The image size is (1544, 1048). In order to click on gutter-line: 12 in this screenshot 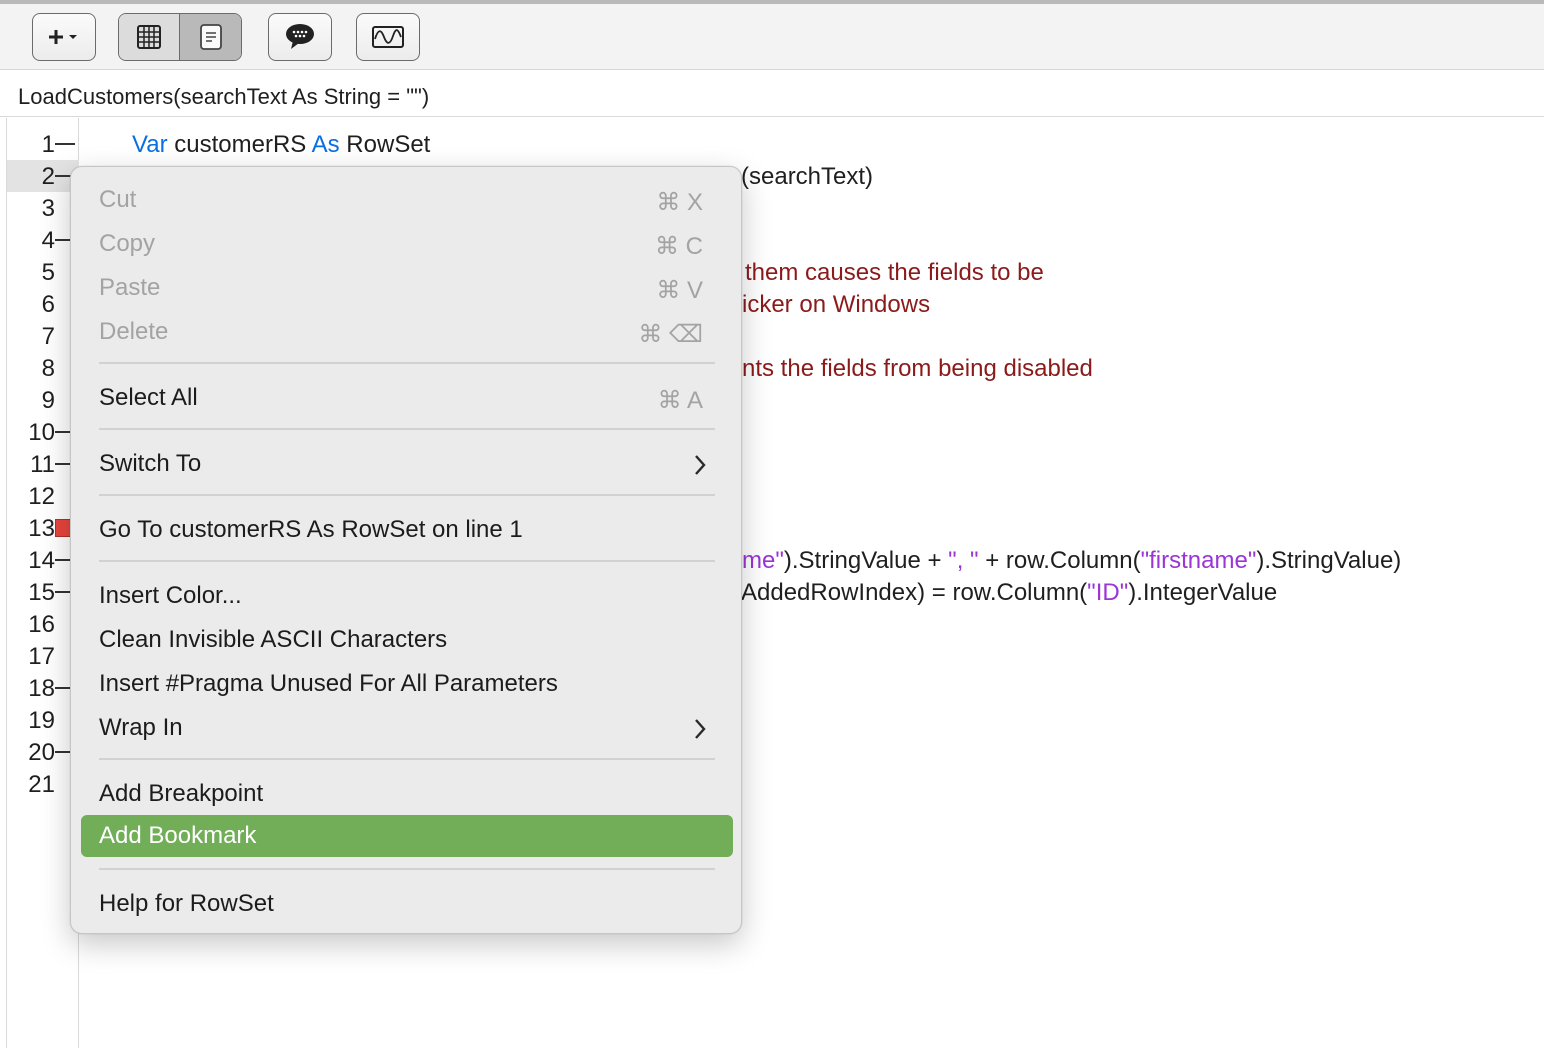, I will do `click(43, 496)`.